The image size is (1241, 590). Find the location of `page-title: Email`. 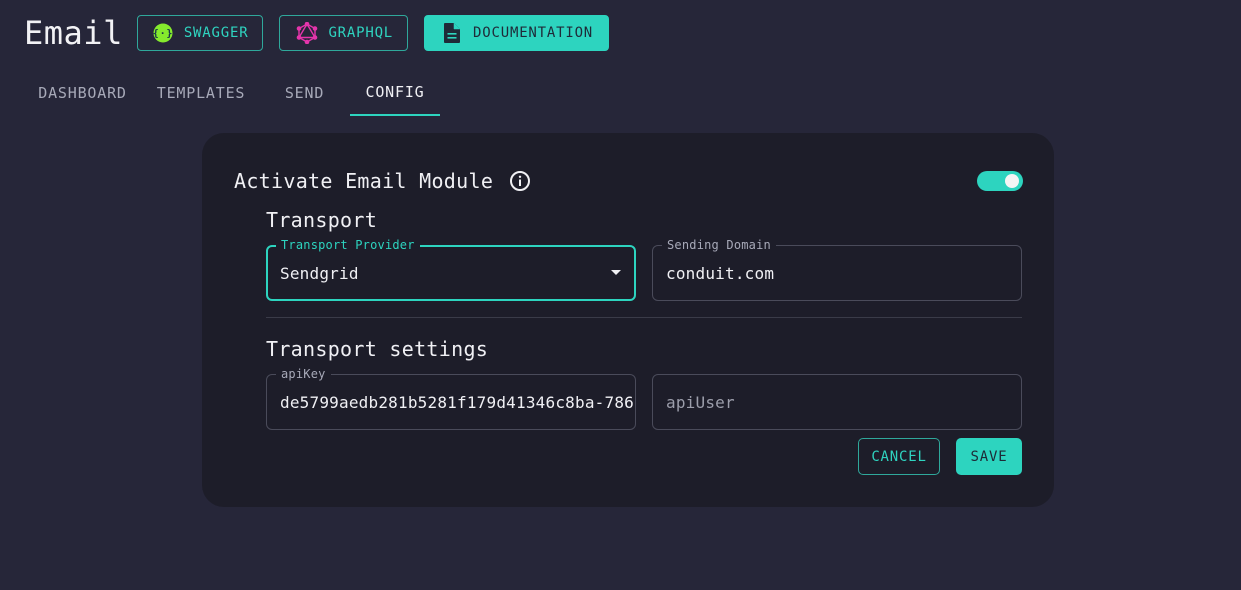

page-title: Email is located at coordinates (73, 33).